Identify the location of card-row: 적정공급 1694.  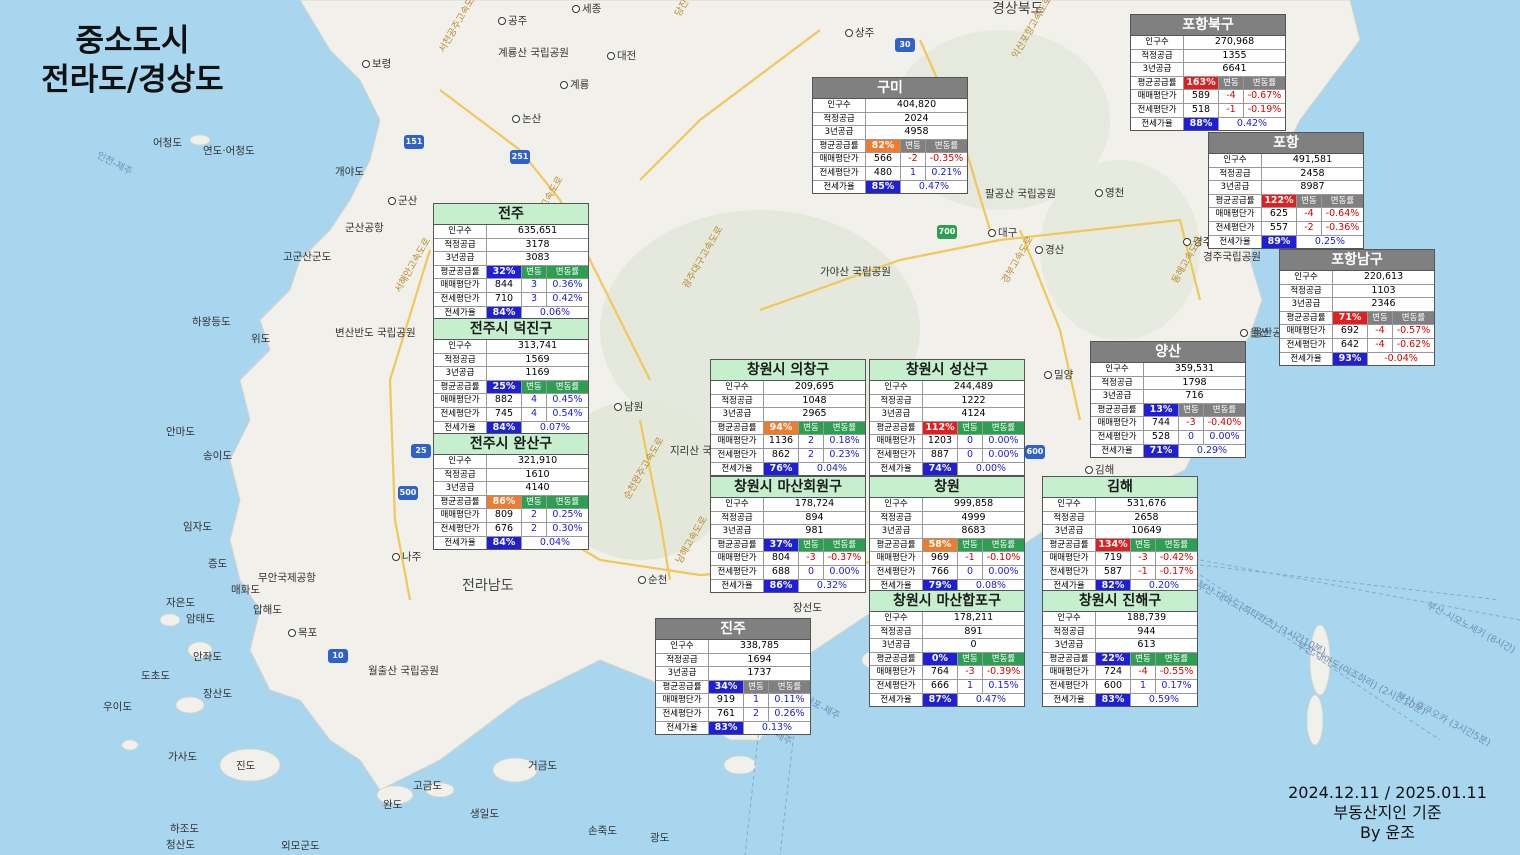
(733, 660).